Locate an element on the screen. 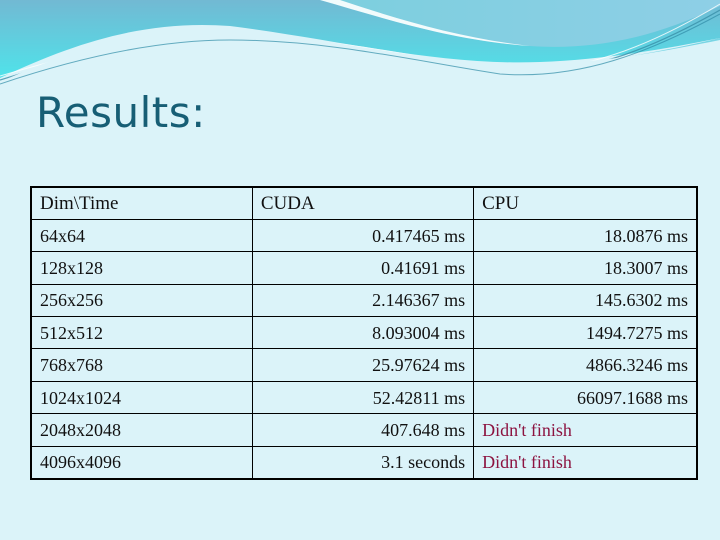 The height and width of the screenshot is (540, 720). table-row: 512x512 8.093004 ms 1494.7275 ms is located at coordinates (364, 333).